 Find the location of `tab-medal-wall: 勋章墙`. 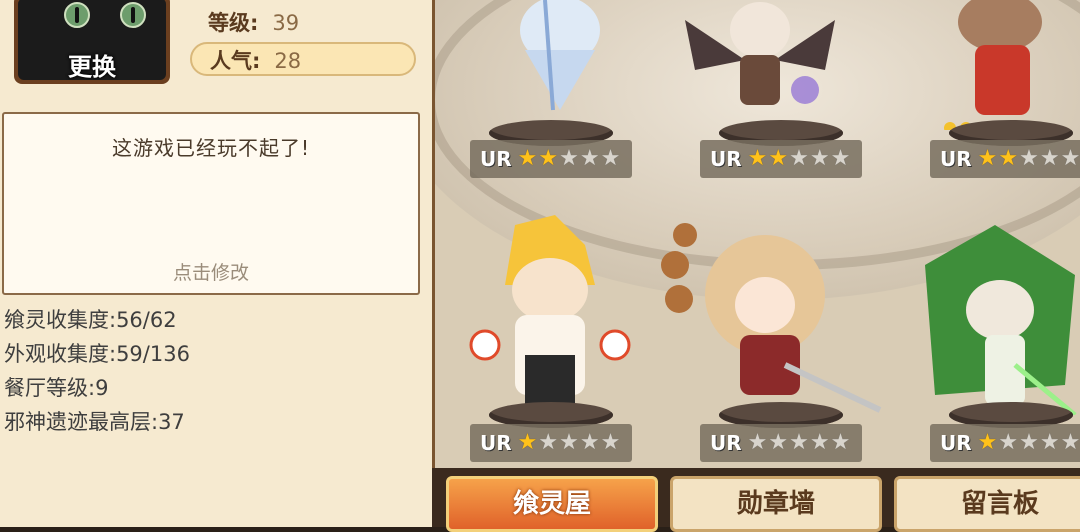

tab-medal-wall: 勋章墙 is located at coordinates (776, 504).